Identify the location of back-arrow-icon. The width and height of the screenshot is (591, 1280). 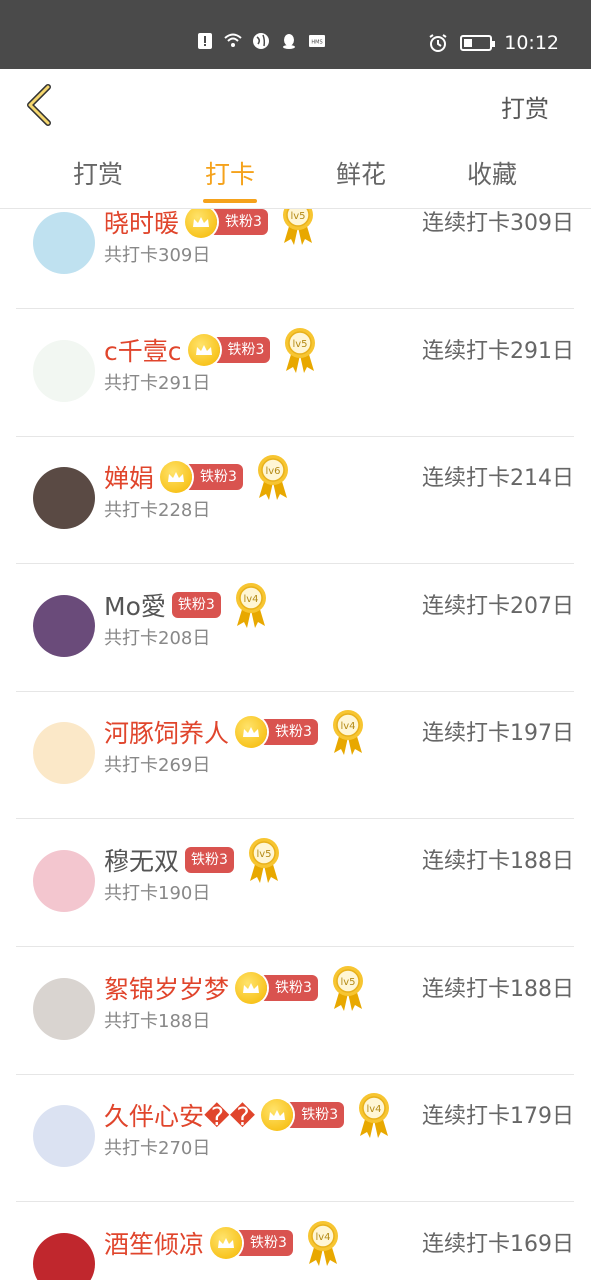
(40, 105).